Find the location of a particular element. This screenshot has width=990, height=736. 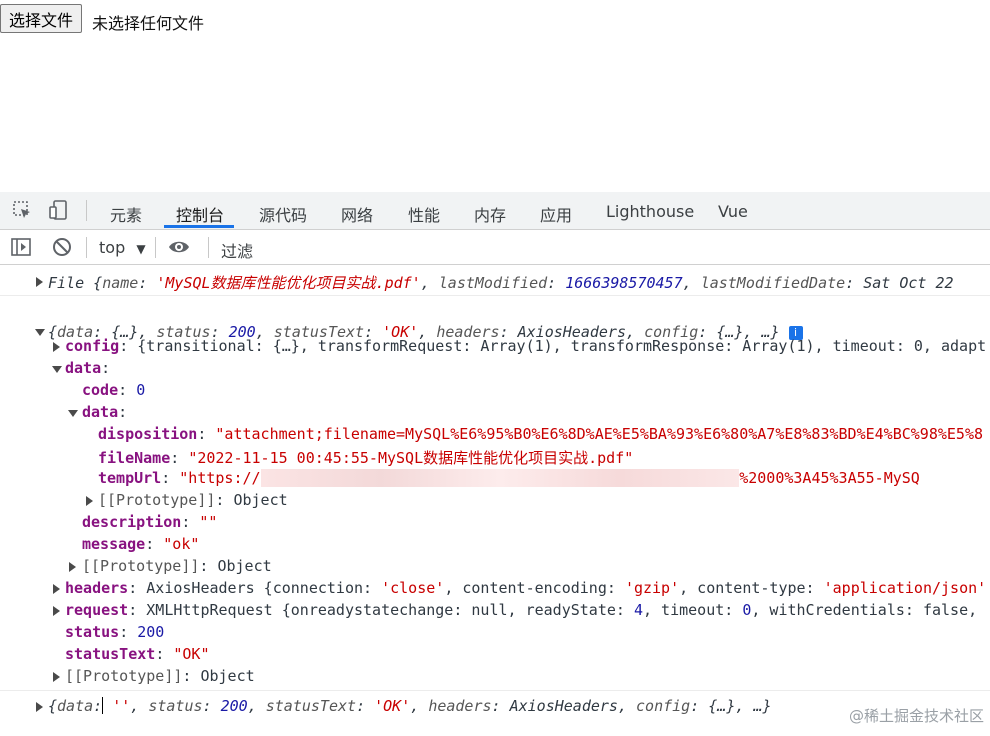

file-status-text: 未选择任何文件 is located at coordinates (148, 23).